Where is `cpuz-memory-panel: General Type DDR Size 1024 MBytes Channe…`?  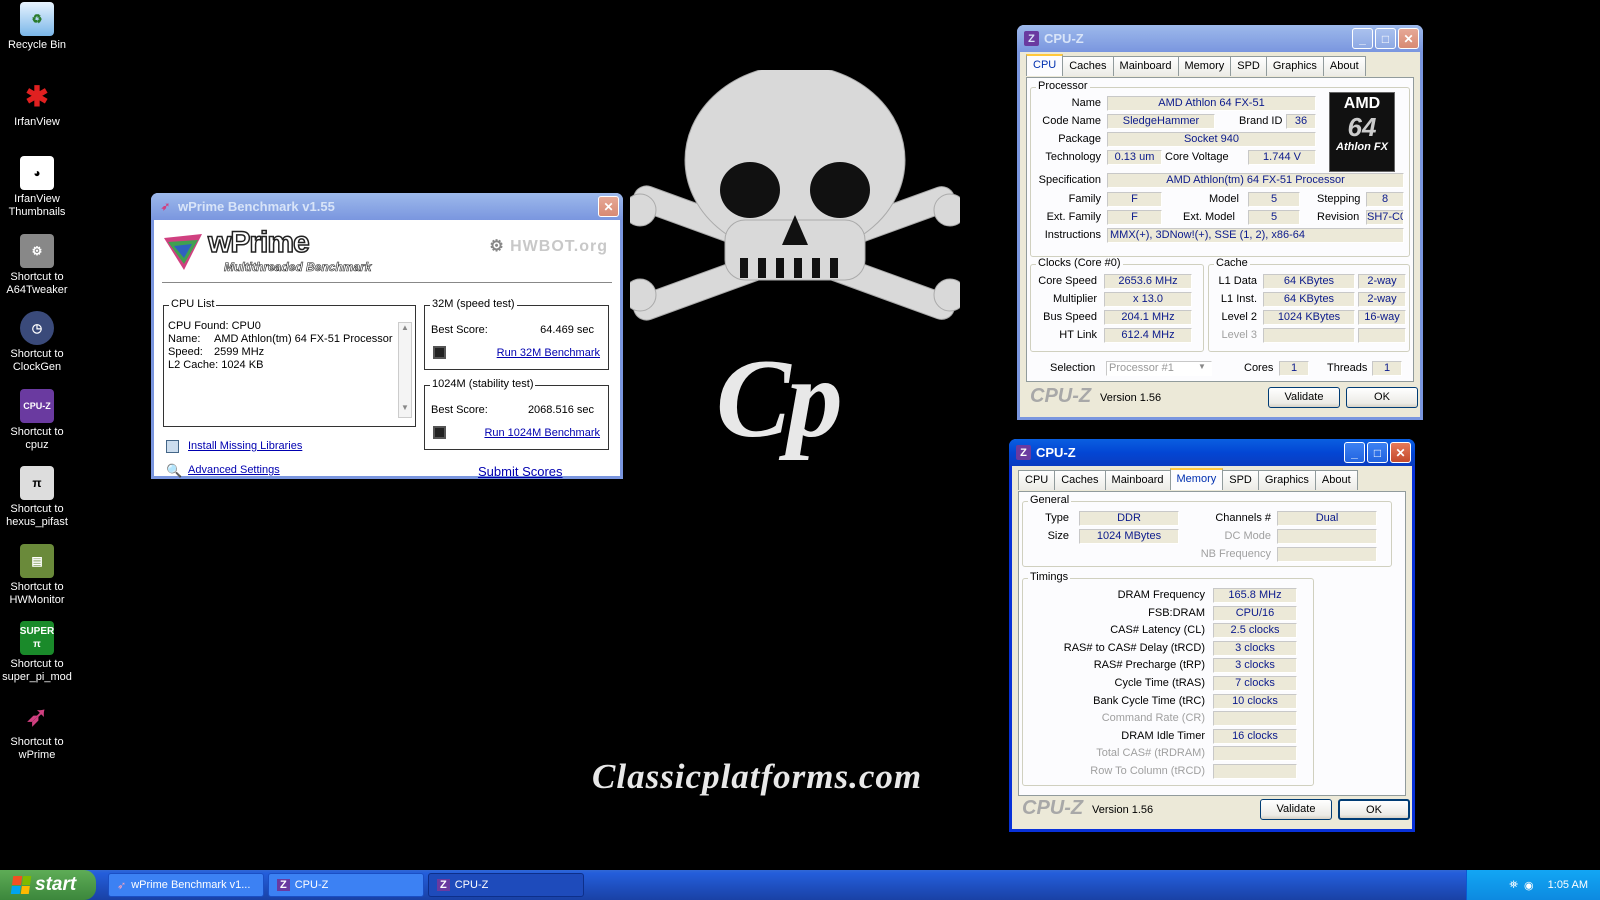
cpuz-memory-panel: General Type DDR Size 1024 MBytes Channe… is located at coordinates (1212, 643).